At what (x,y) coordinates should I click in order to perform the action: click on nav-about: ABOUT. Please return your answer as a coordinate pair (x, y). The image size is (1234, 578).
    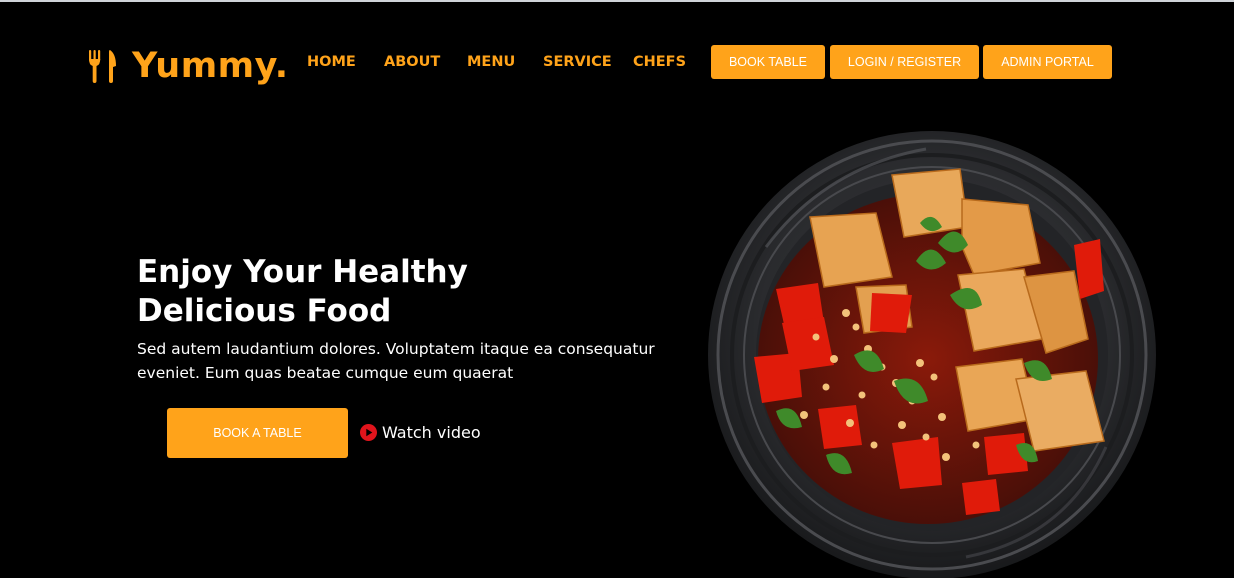
    Looking at the image, I should click on (412, 62).